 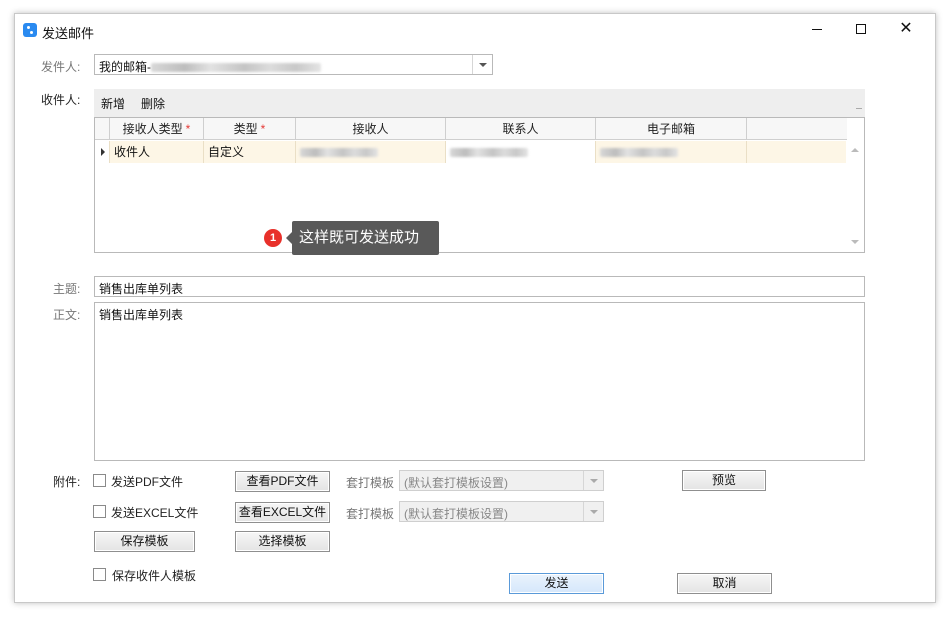 I want to click on close-icon: ✕, so click(x=906, y=28).